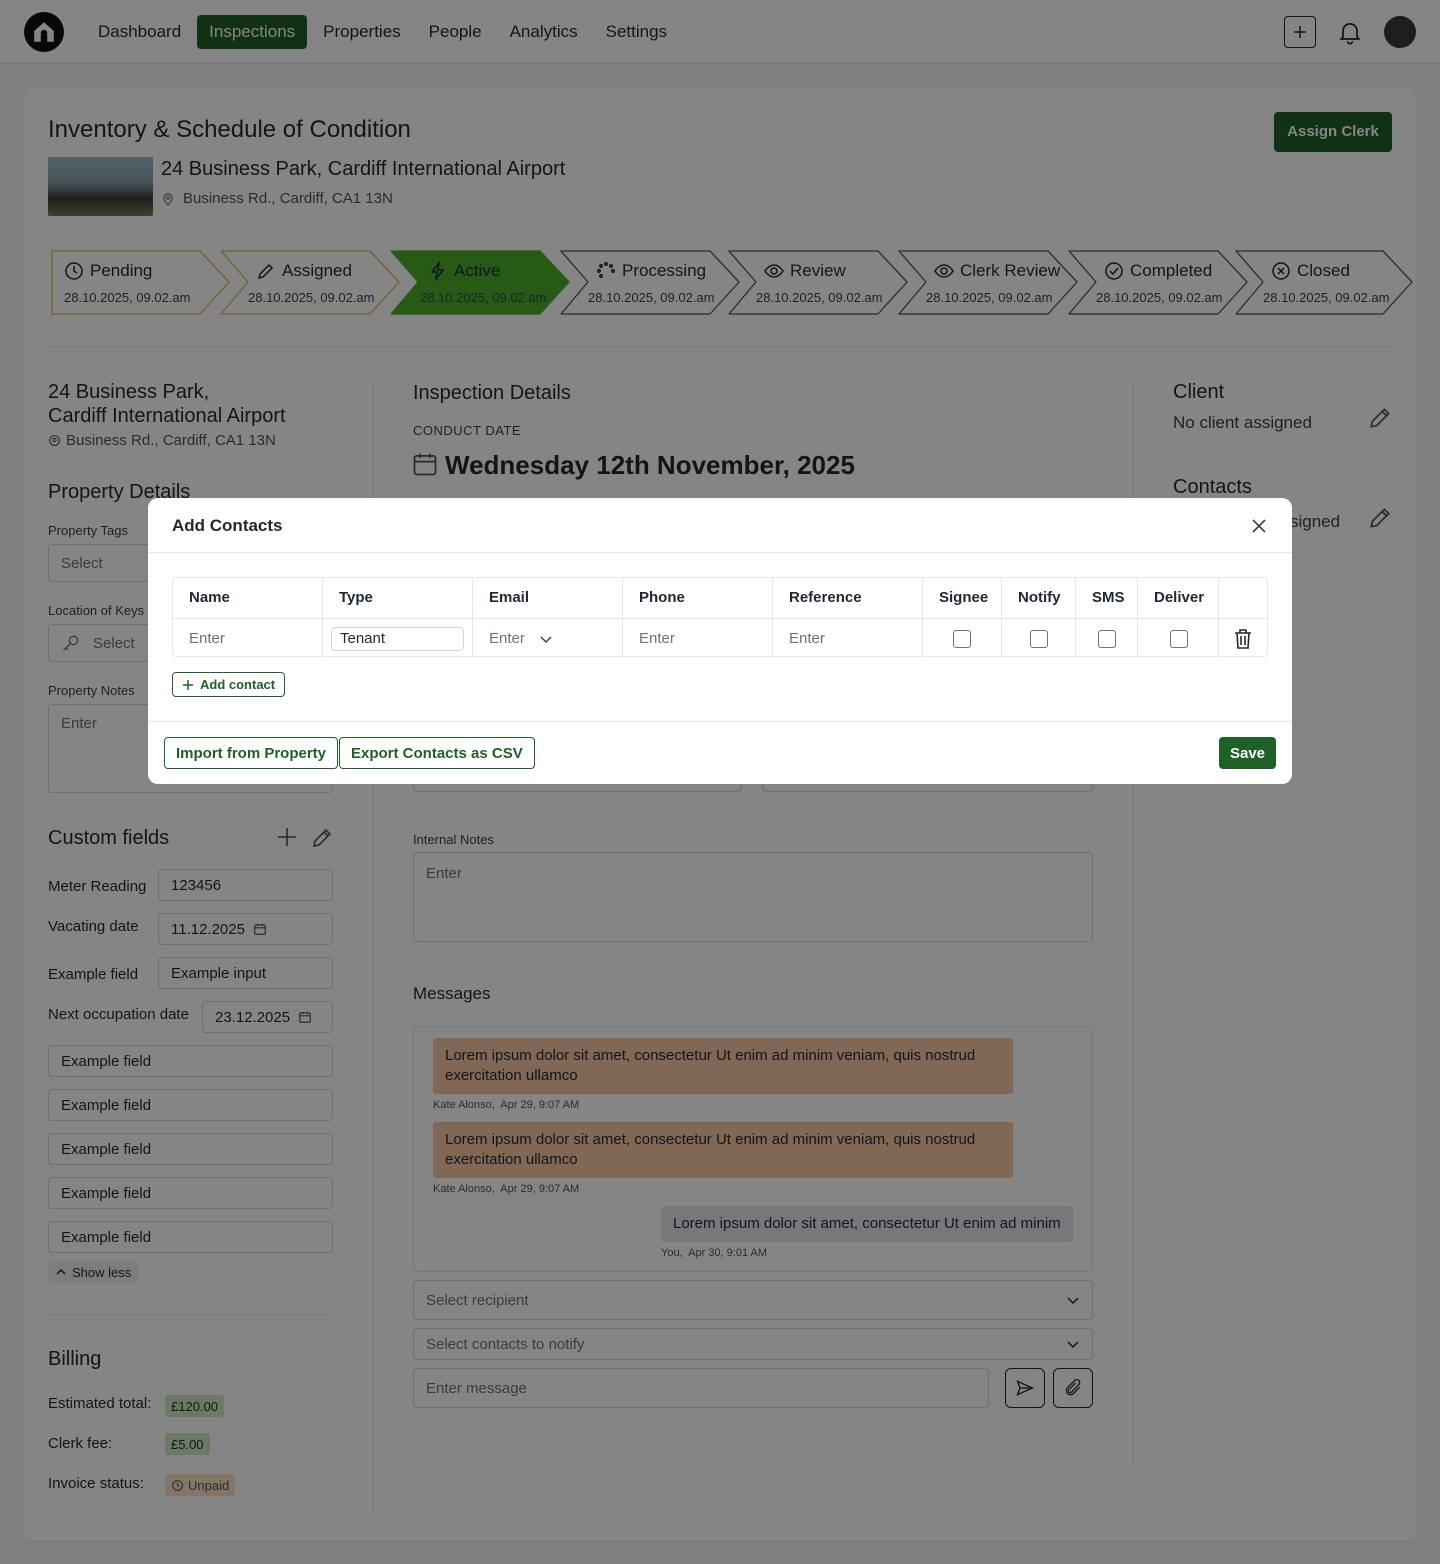  What do you see at coordinates (962, 598) in the screenshot?
I see `col-signee: Signee` at bounding box center [962, 598].